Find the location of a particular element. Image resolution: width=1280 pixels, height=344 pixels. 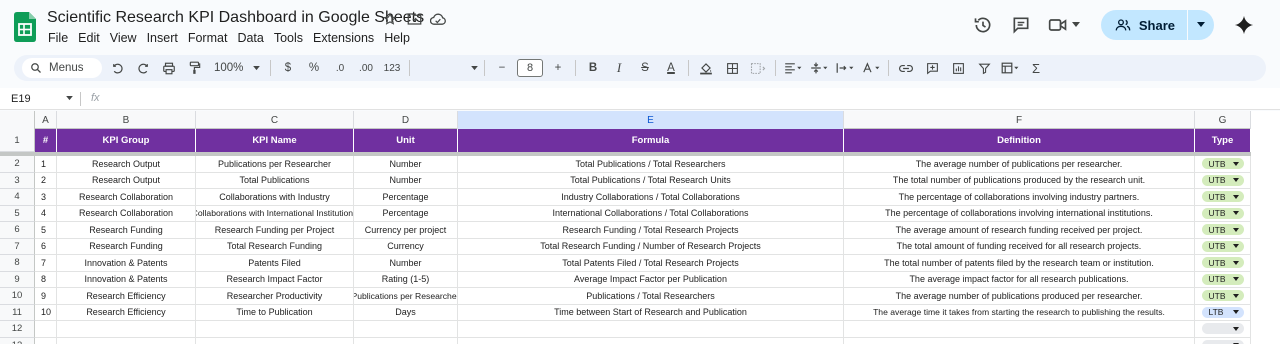

cell-unit: Currency per project is located at coordinates (406, 230).